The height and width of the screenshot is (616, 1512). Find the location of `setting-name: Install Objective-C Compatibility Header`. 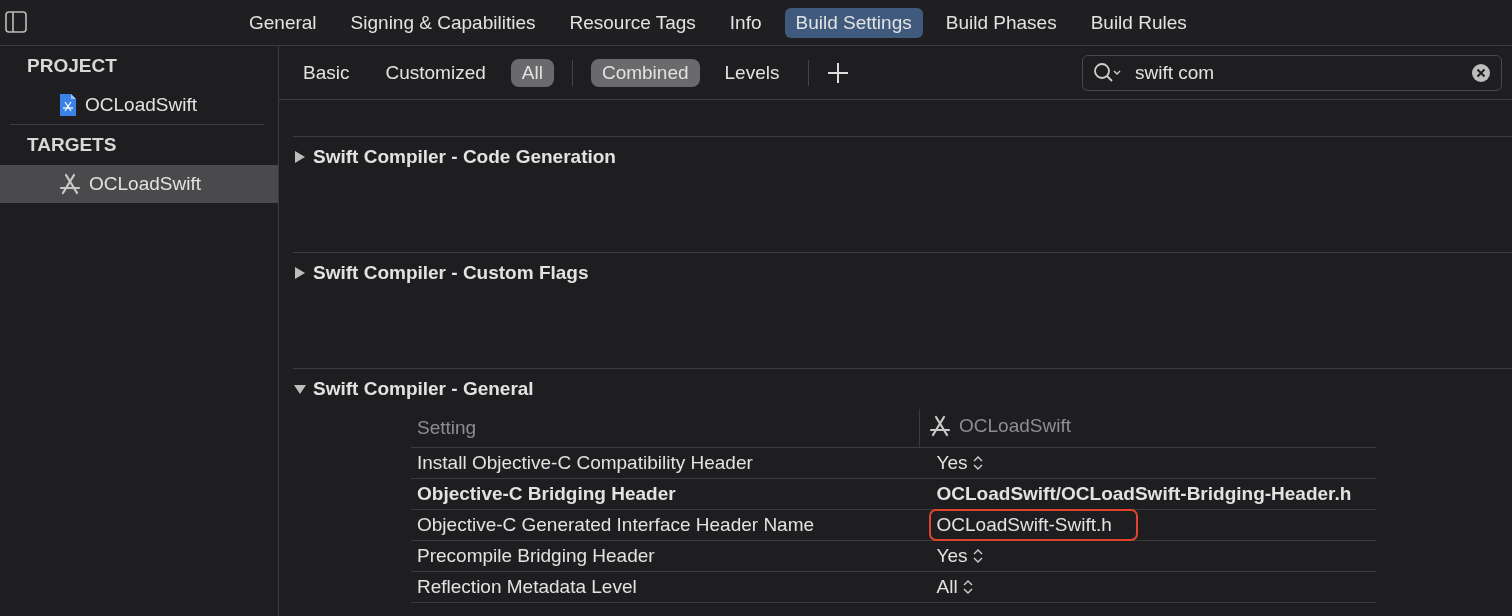

setting-name: Install Objective-C Compatibility Header is located at coordinates (585, 462).